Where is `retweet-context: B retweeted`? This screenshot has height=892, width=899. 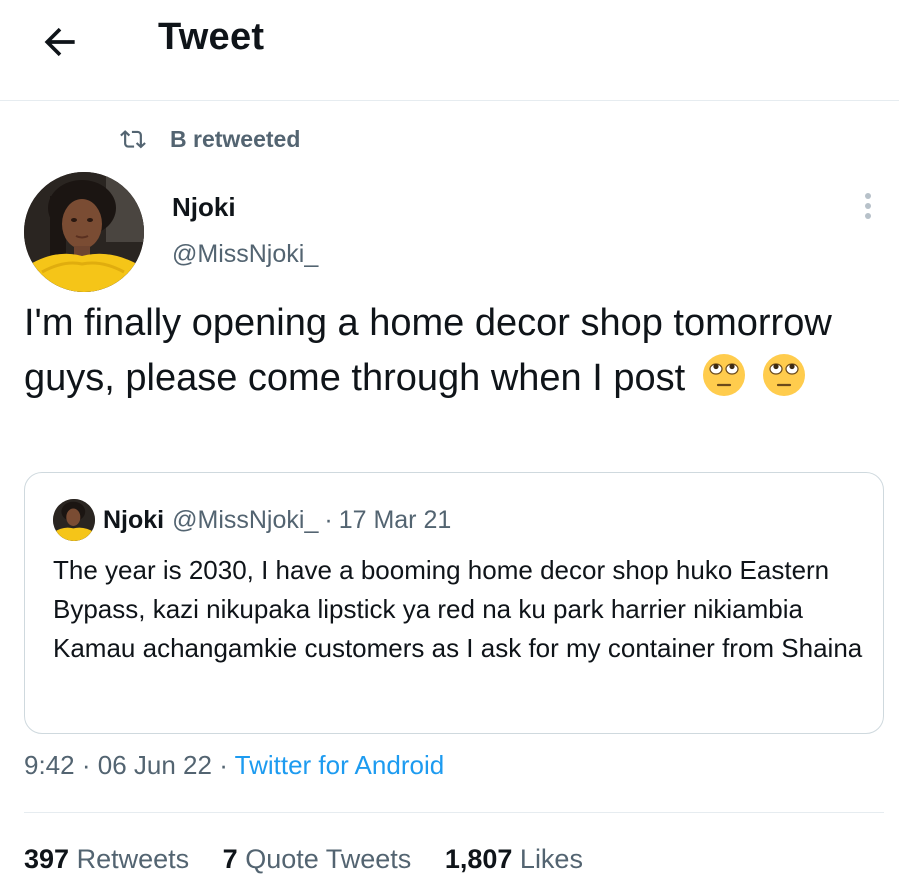
retweet-context: B retweeted is located at coordinates (209, 139).